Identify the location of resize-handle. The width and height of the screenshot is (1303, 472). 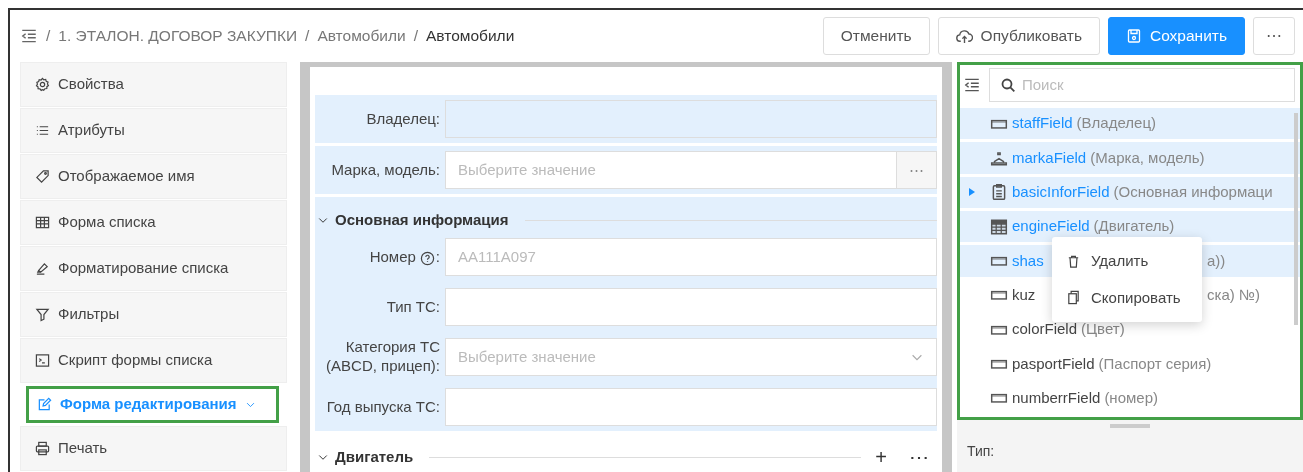
(1130, 425).